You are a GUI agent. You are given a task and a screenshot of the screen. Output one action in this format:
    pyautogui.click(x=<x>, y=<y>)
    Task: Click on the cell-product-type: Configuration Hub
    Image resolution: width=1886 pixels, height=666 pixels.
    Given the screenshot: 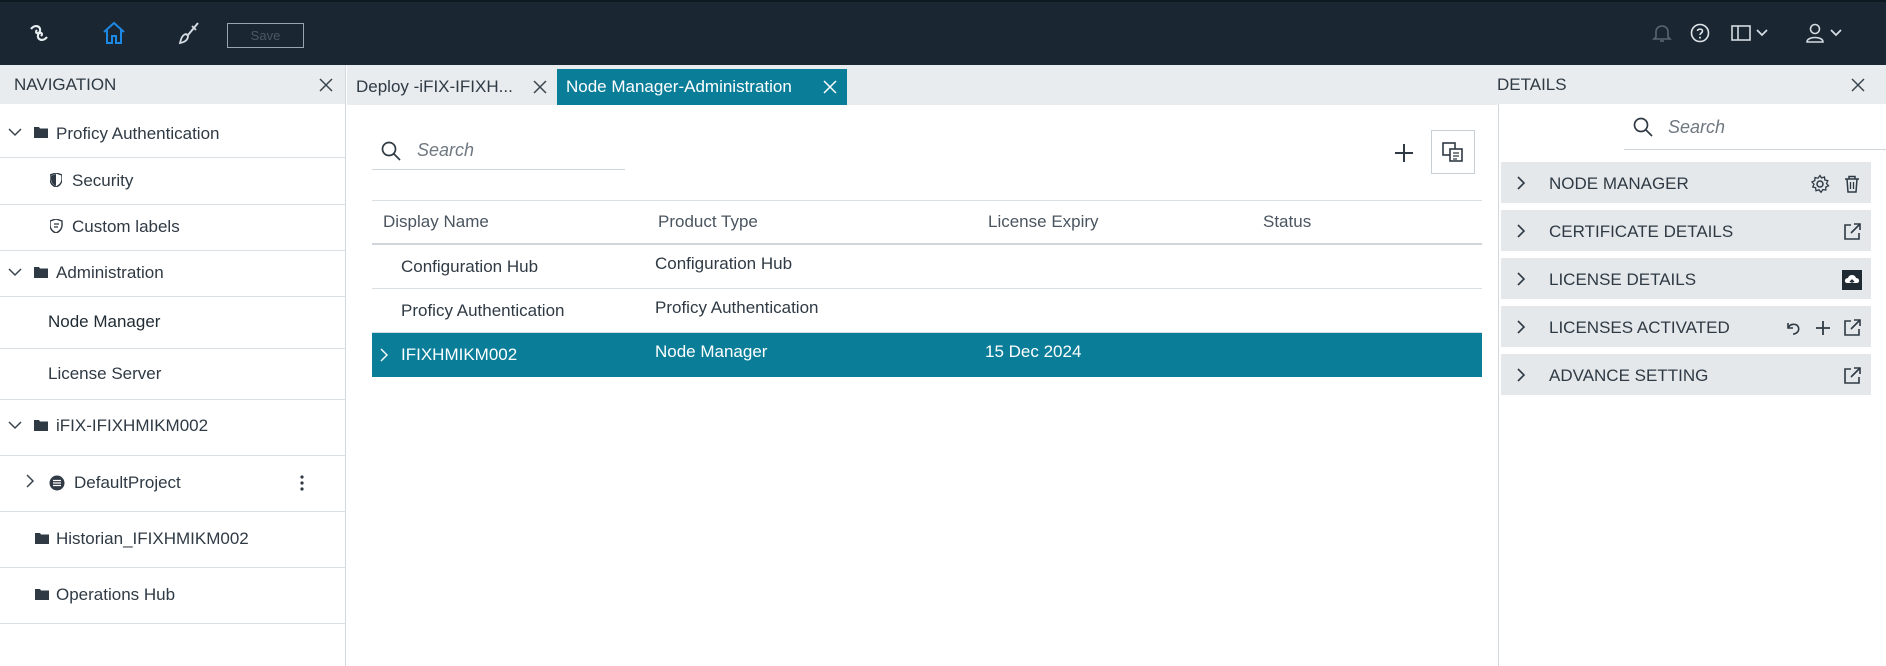 What is the action you would take?
    pyautogui.click(x=724, y=263)
    